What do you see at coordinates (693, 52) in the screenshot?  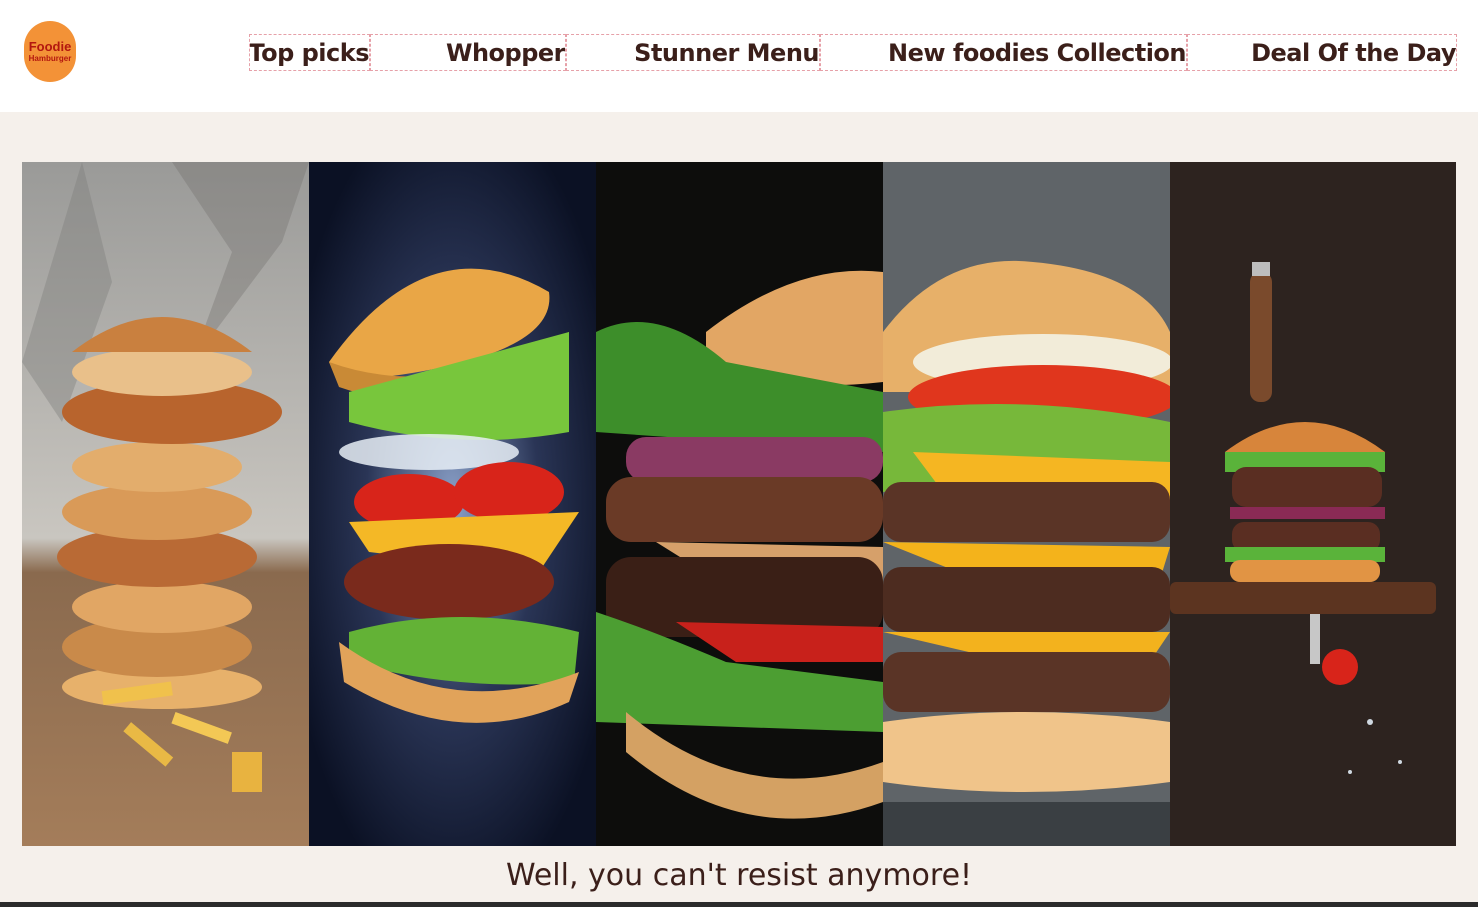 I see `nav-stunner-menu: Stunner Menu` at bounding box center [693, 52].